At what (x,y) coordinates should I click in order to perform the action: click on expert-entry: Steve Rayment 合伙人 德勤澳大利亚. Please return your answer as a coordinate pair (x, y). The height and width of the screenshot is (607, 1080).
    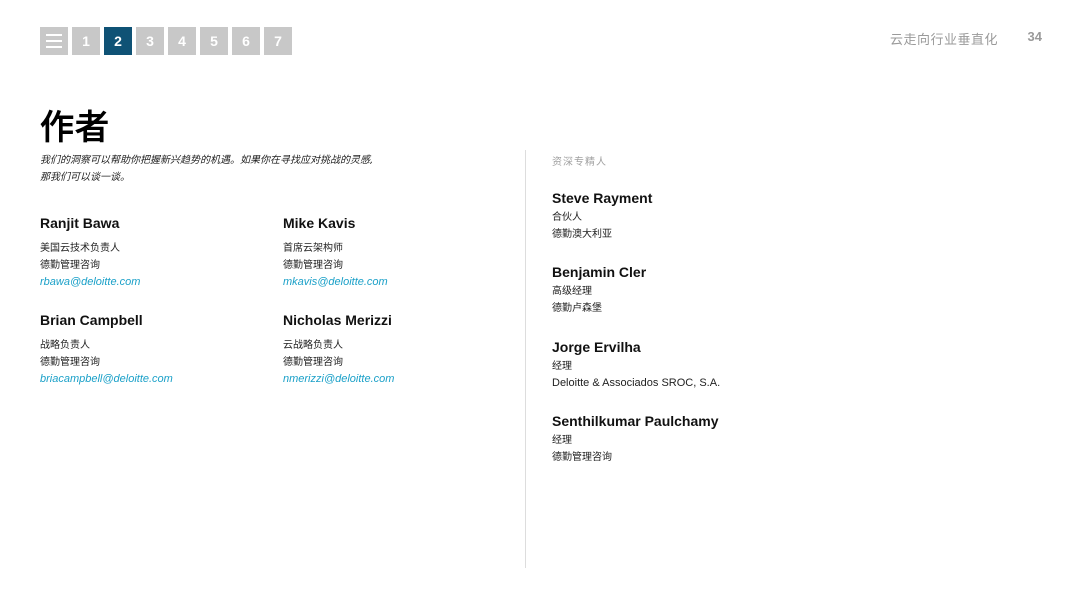
    Looking at the image, I should click on (782, 216).